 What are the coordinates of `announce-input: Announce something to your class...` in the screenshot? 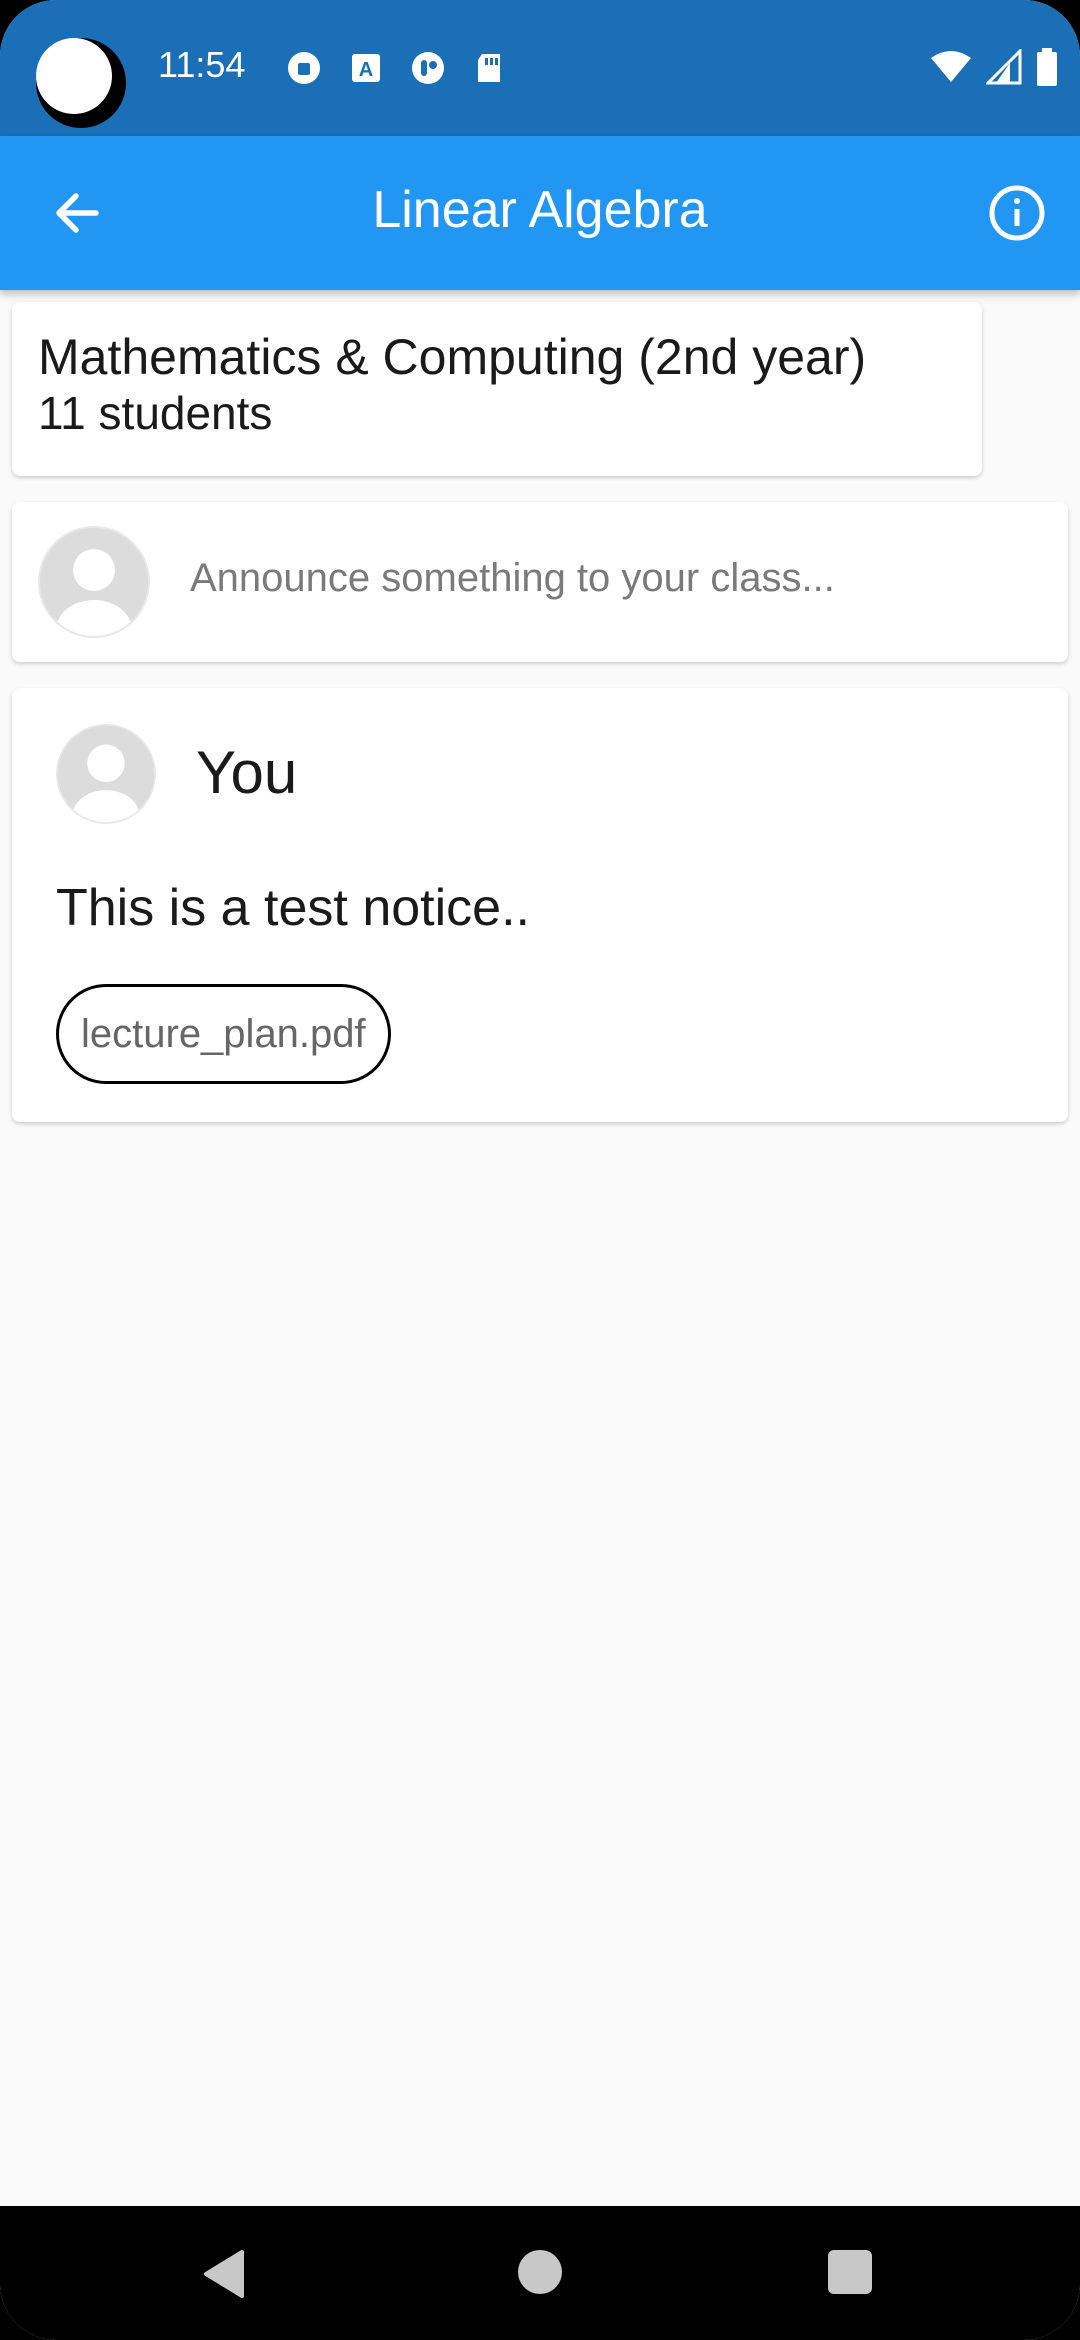 It's located at (512, 578).